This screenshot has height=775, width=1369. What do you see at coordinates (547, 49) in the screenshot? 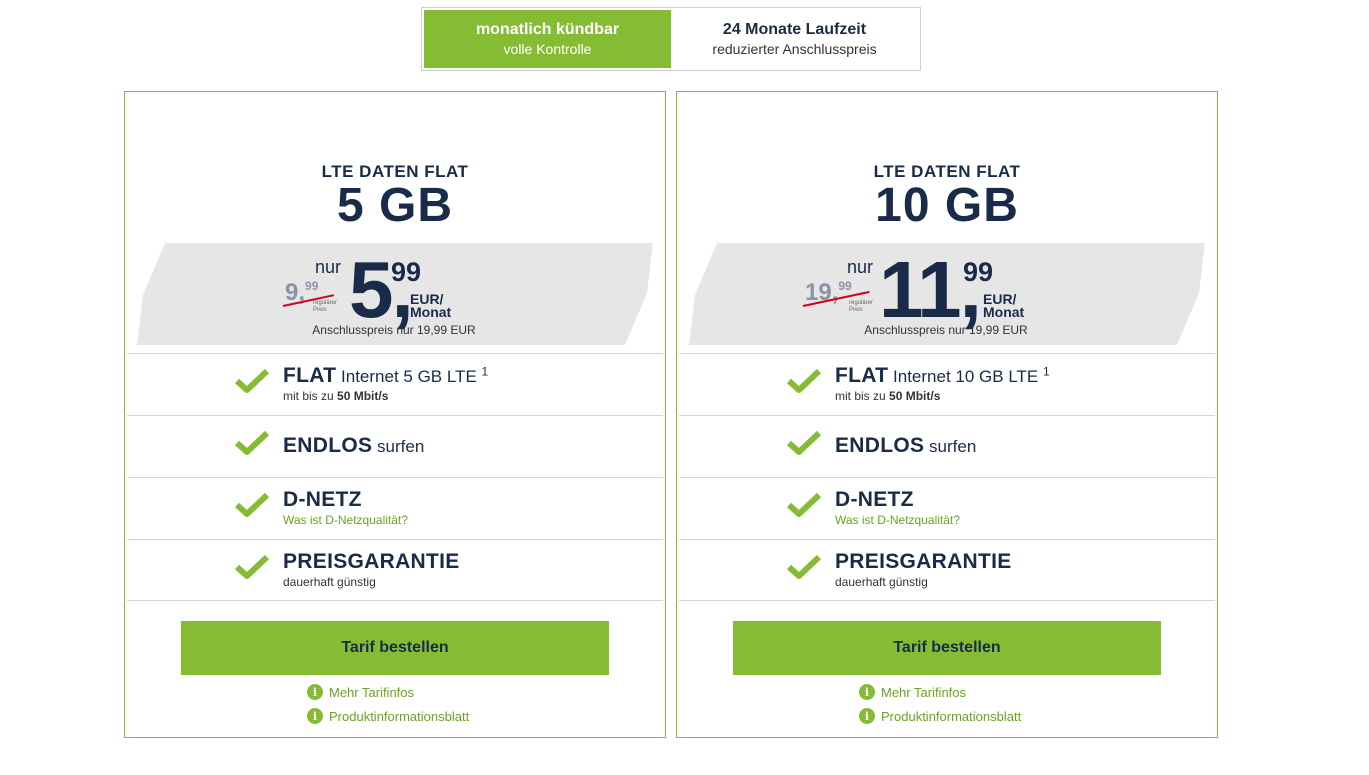
I see `toggle-monthly-subtitle: volle Kontrolle` at bounding box center [547, 49].